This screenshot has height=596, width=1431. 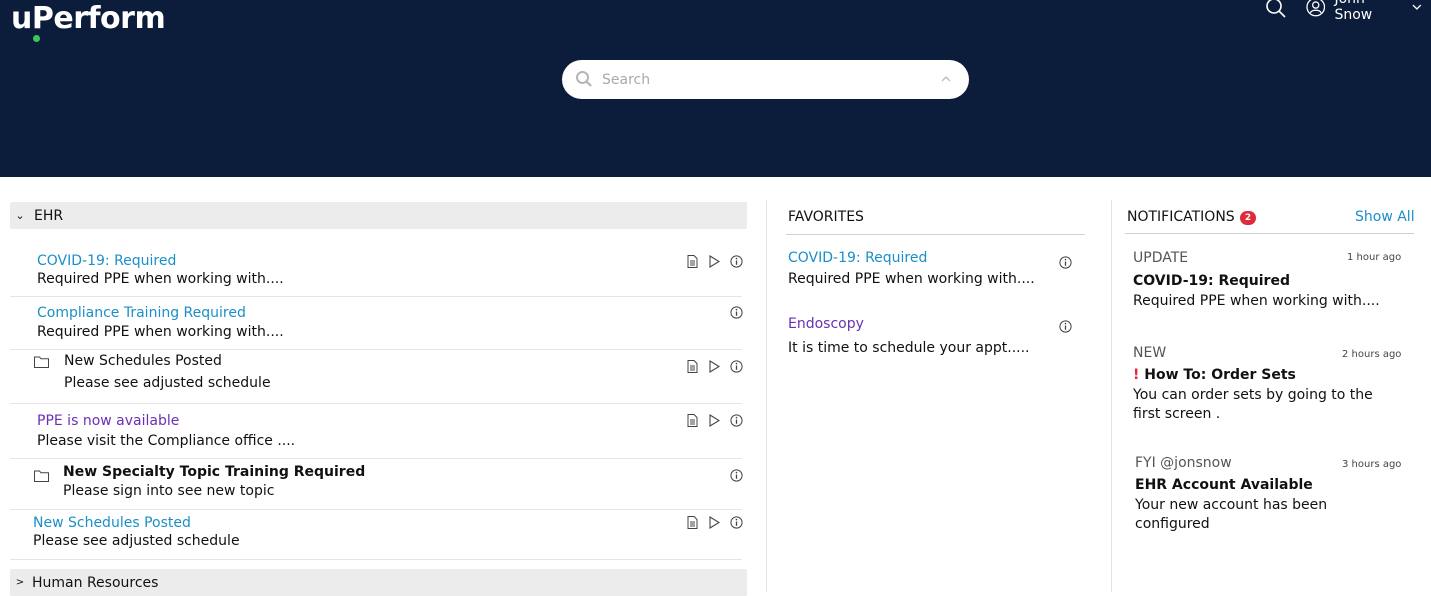 I want to click on notification-type: FYI @jonsnow, so click(x=1183, y=463).